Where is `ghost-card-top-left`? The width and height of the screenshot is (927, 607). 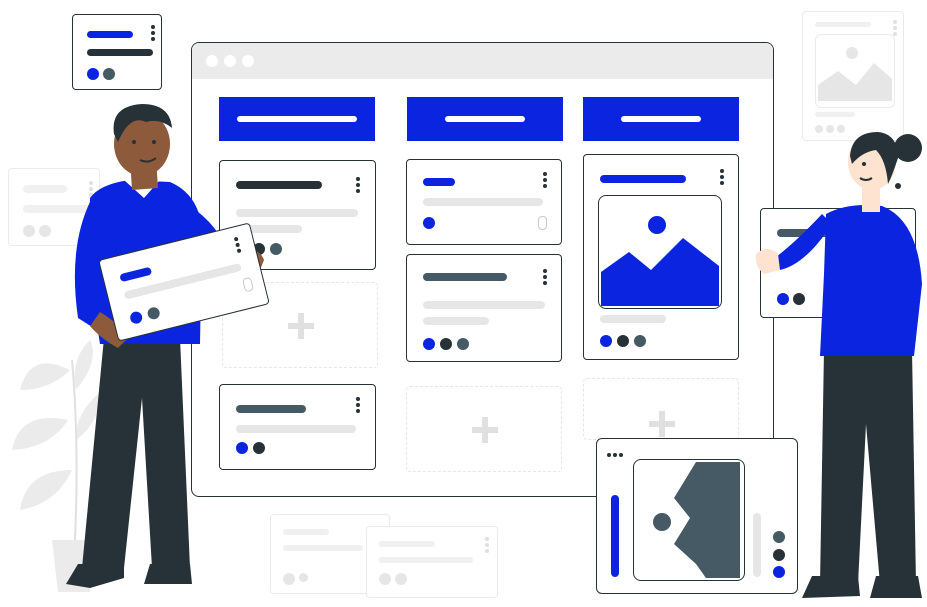 ghost-card-top-left is located at coordinates (117, 52).